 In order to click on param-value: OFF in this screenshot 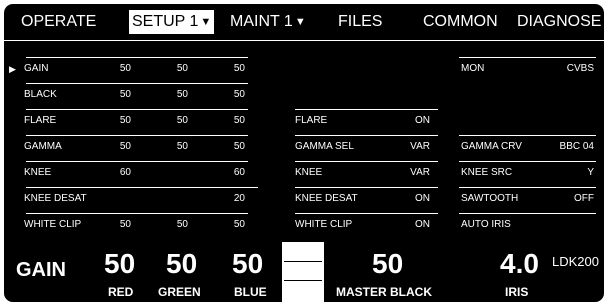, I will do `click(559, 199)`.